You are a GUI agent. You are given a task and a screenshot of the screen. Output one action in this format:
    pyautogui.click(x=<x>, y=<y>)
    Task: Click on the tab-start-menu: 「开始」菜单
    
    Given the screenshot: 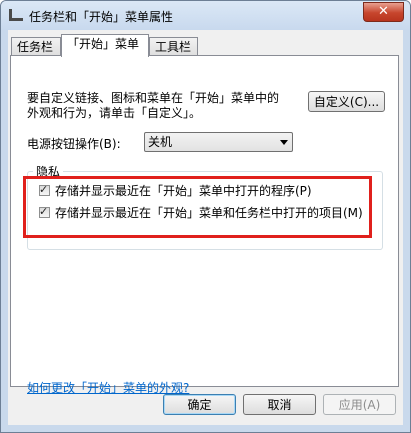 What is the action you would take?
    pyautogui.click(x=105, y=45)
    